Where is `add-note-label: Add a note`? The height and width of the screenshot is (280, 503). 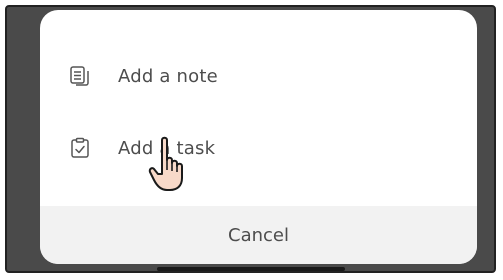
add-note-label: Add a note is located at coordinates (168, 76).